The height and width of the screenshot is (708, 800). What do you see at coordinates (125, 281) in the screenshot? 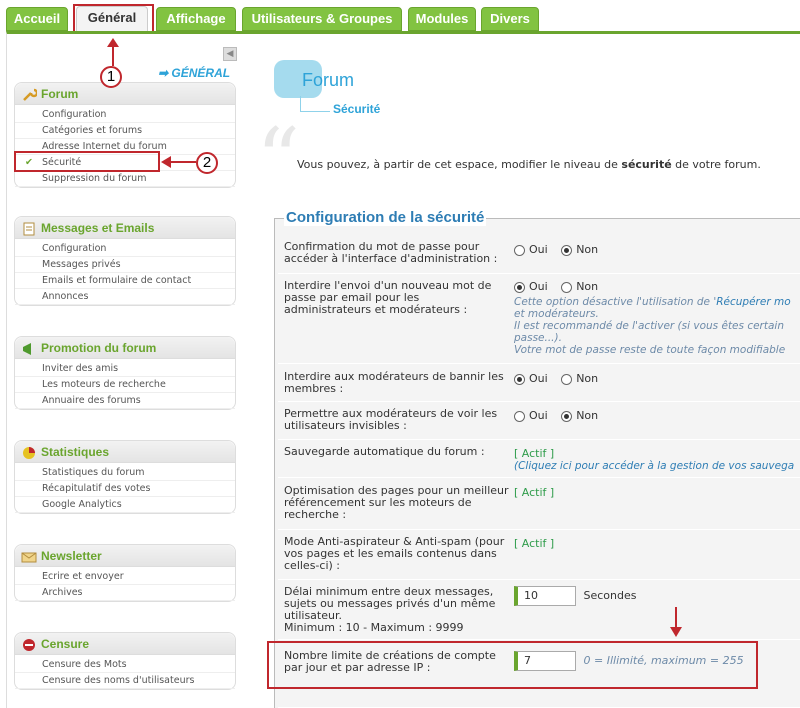
I see `sidebar-item-emails: Emails et formulaire de contact` at bounding box center [125, 281].